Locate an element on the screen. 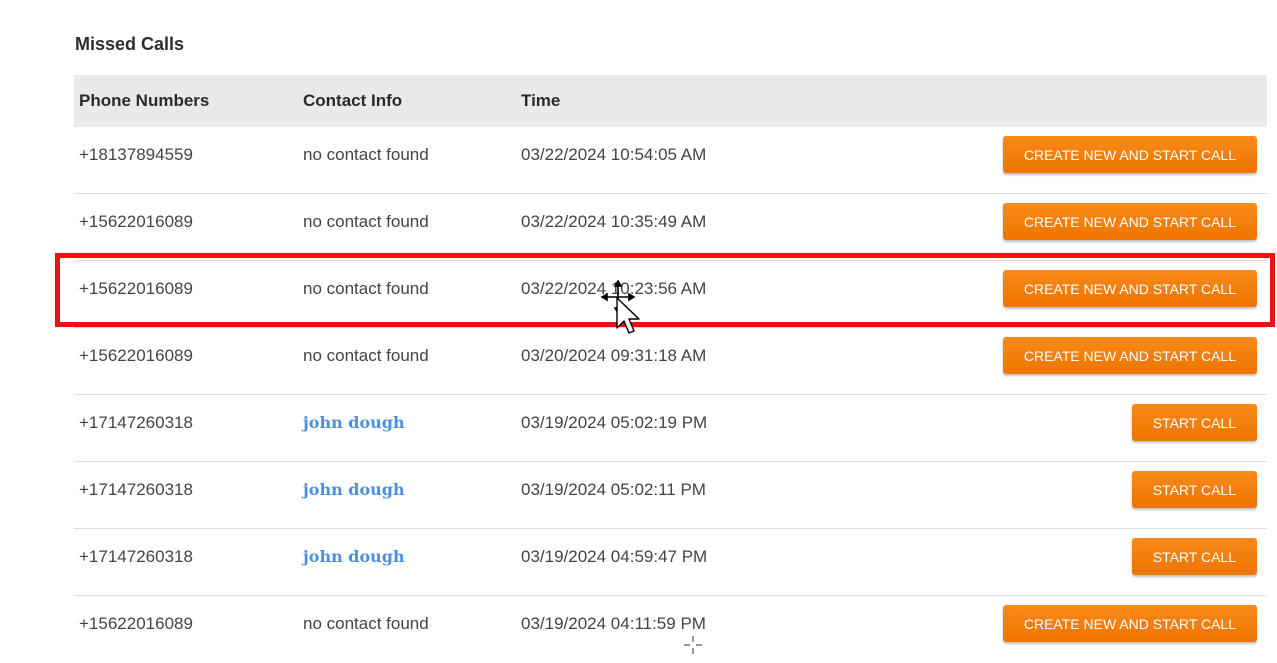  header-phone-numbers: Phone Numbers is located at coordinates (144, 100).